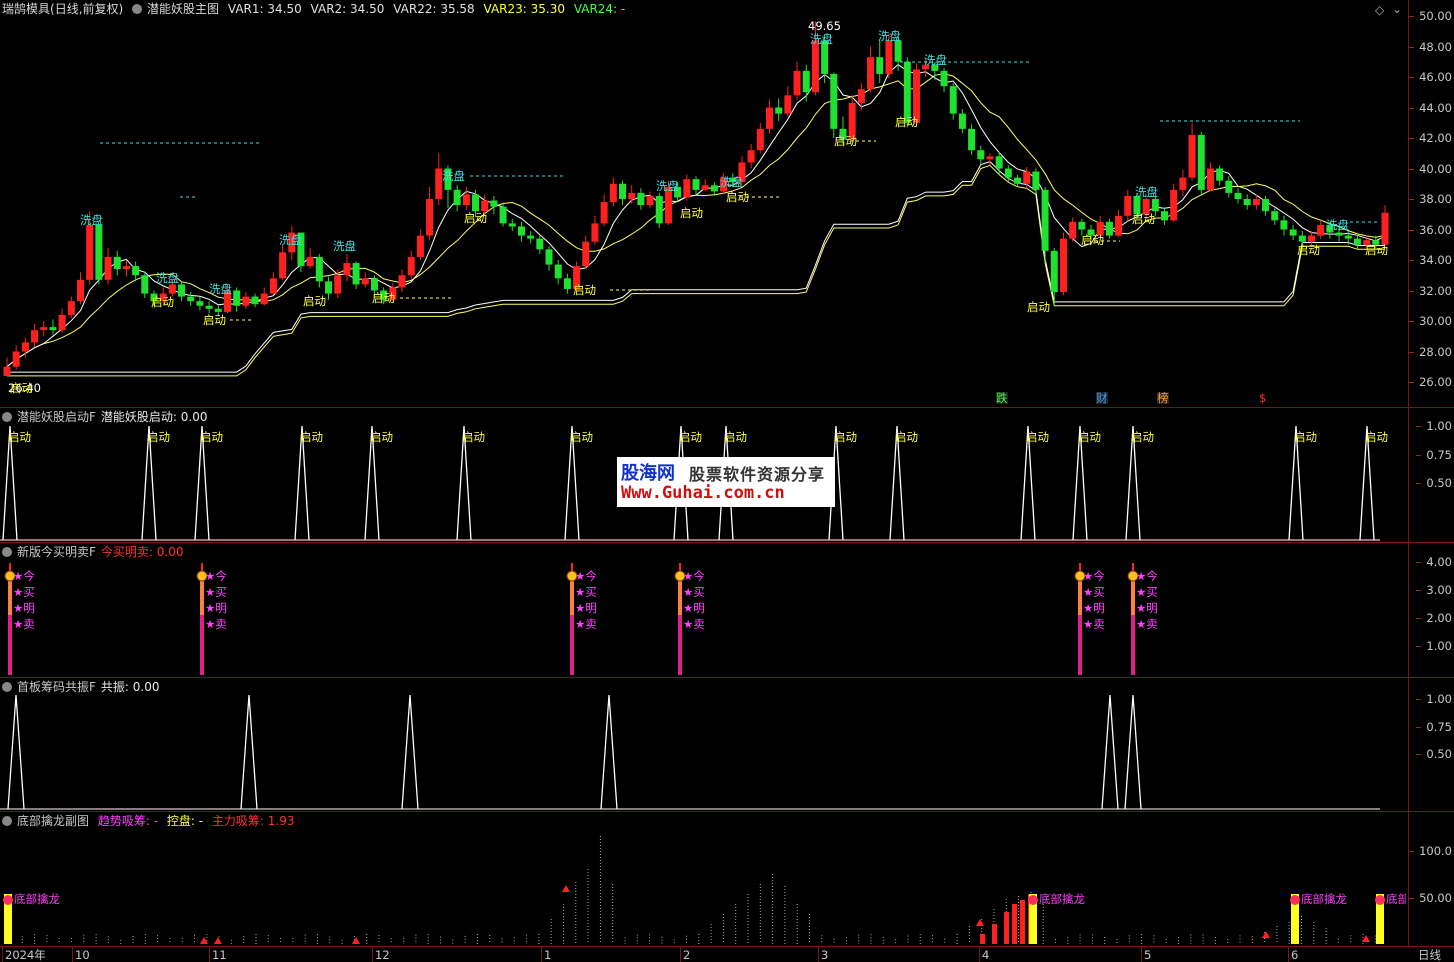  I want to click on y-tick-label: 44.00, so click(1430, 107).